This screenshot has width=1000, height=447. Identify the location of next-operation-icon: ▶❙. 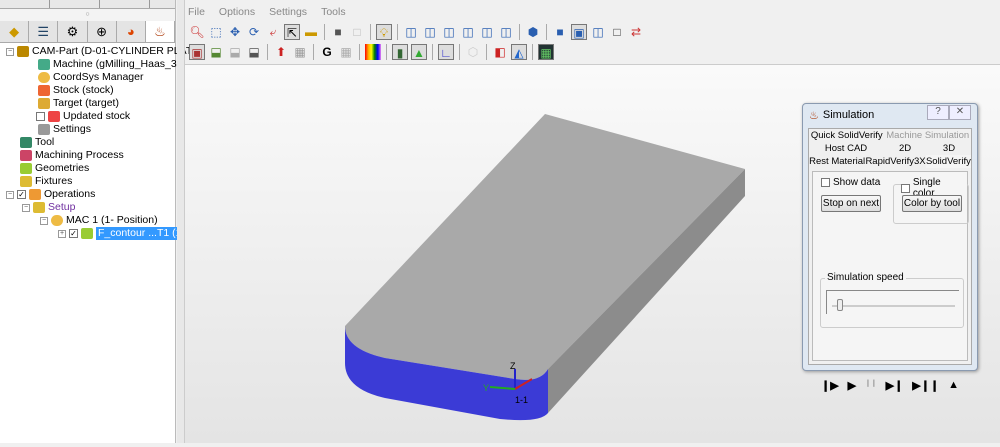
(895, 385).